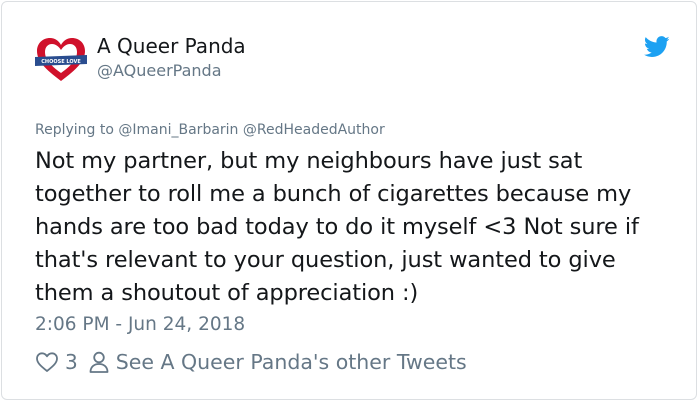 The height and width of the screenshot is (403, 700). Describe the element at coordinates (171, 46) in the screenshot. I see `author-display-name: A Queer Panda` at that location.